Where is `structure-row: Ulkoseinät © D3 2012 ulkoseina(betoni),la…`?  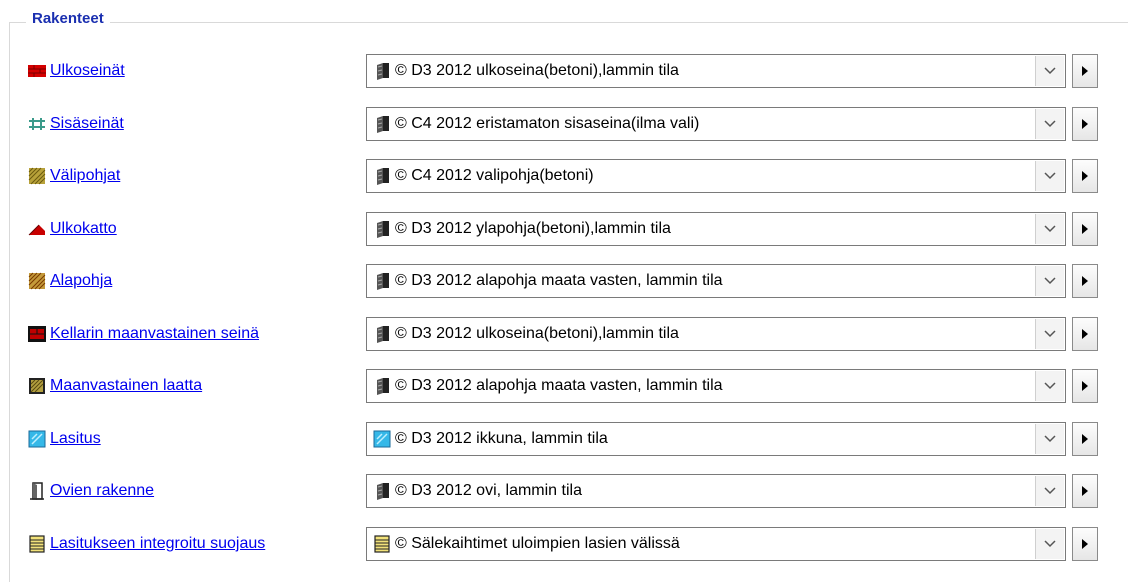 structure-row: Ulkoseinät © D3 2012 ulkoseina(betoni),la… is located at coordinates (567, 68).